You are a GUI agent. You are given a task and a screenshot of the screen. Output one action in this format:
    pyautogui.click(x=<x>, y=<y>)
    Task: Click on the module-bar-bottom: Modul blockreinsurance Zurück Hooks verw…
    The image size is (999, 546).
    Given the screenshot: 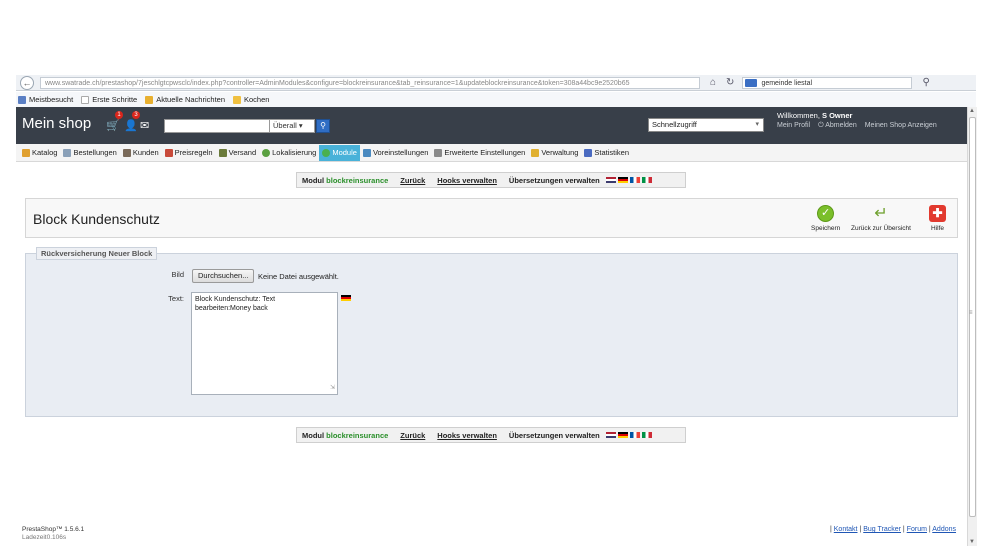 What is the action you would take?
    pyautogui.click(x=491, y=435)
    